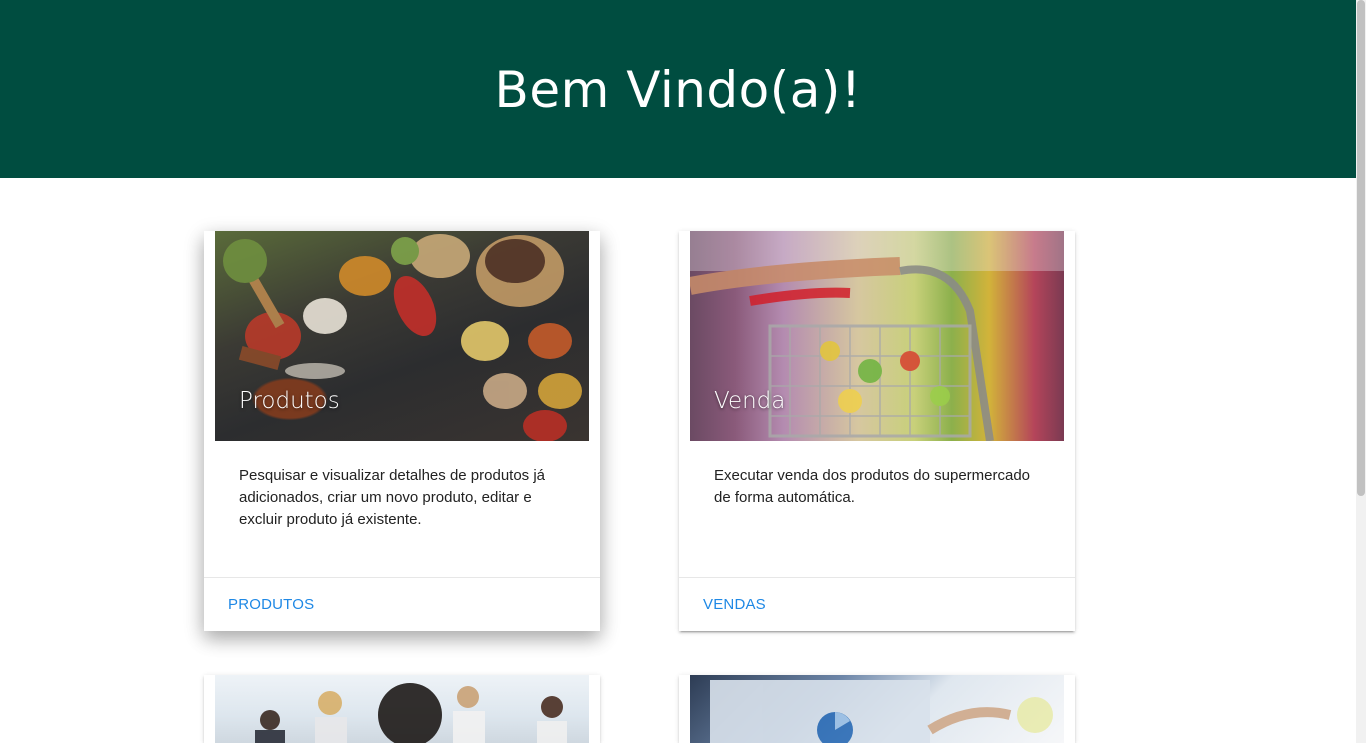  I want to click on card-image-laptop, so click(877, 709).